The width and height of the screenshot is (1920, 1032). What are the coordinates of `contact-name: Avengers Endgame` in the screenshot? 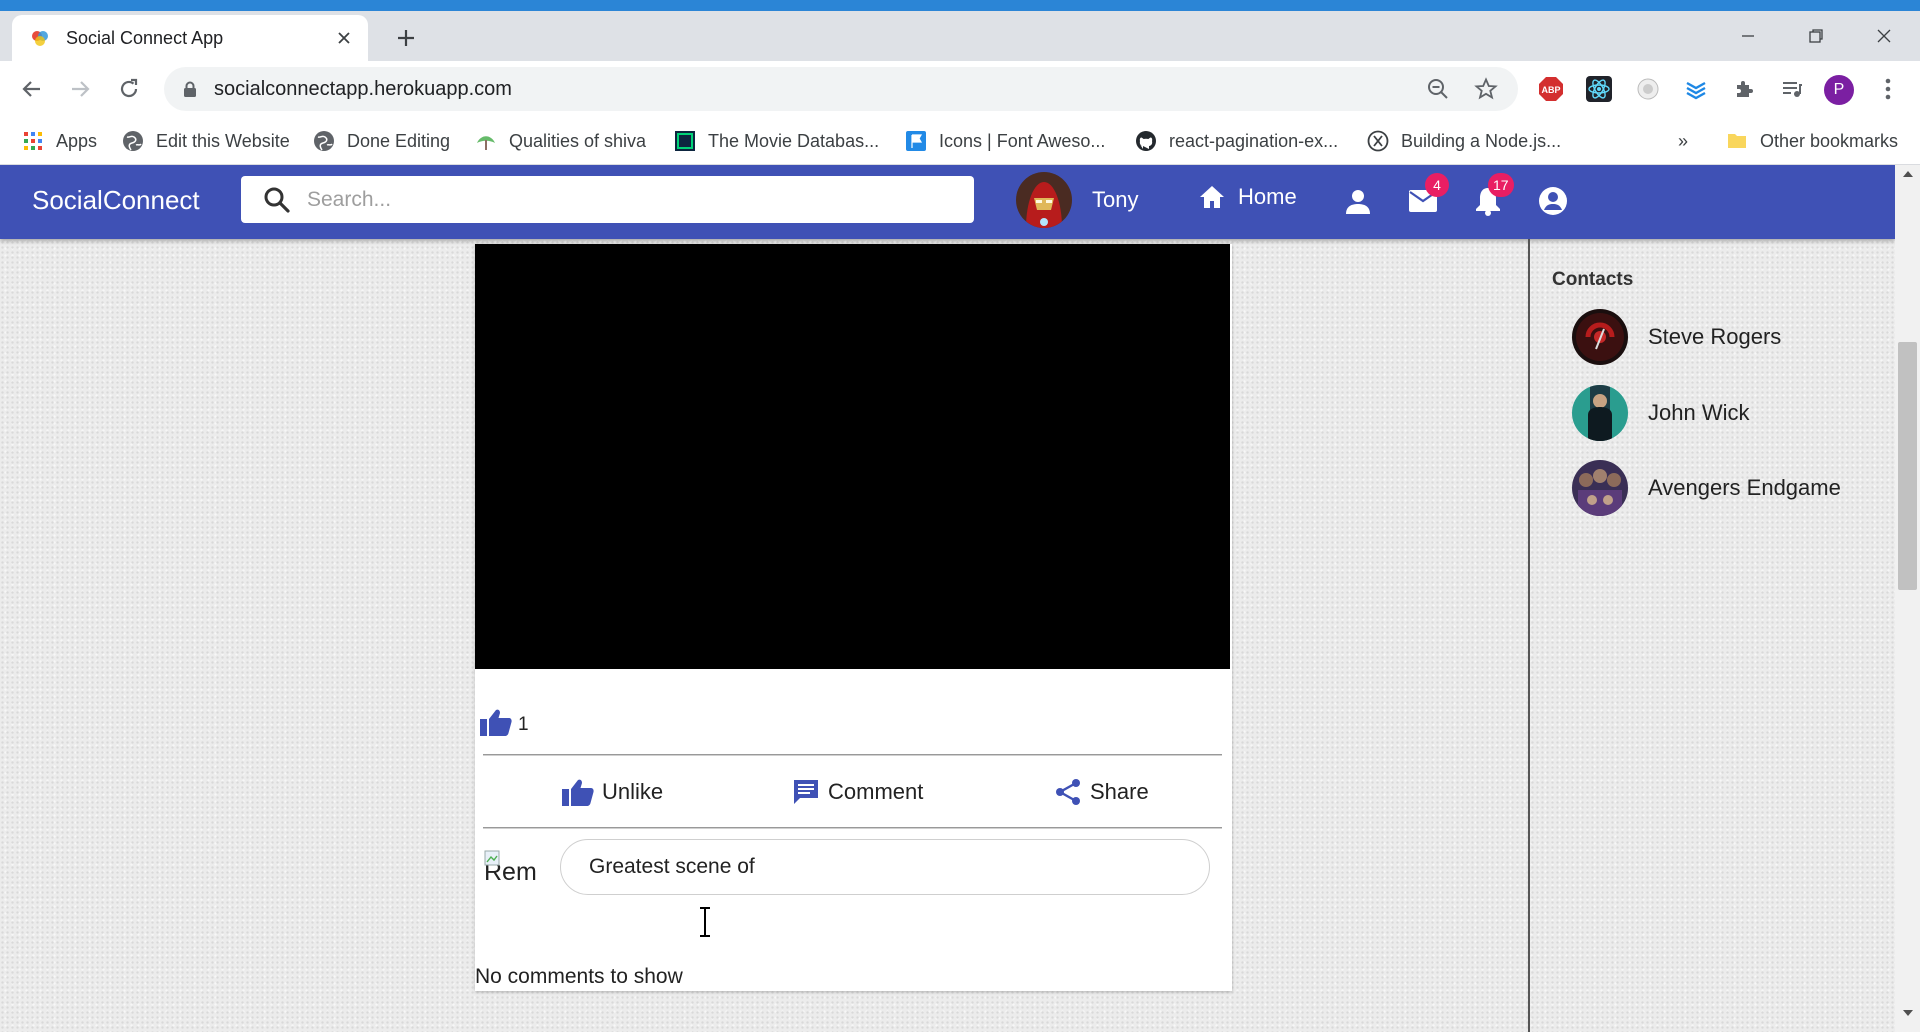 It's located at (1744, 487).